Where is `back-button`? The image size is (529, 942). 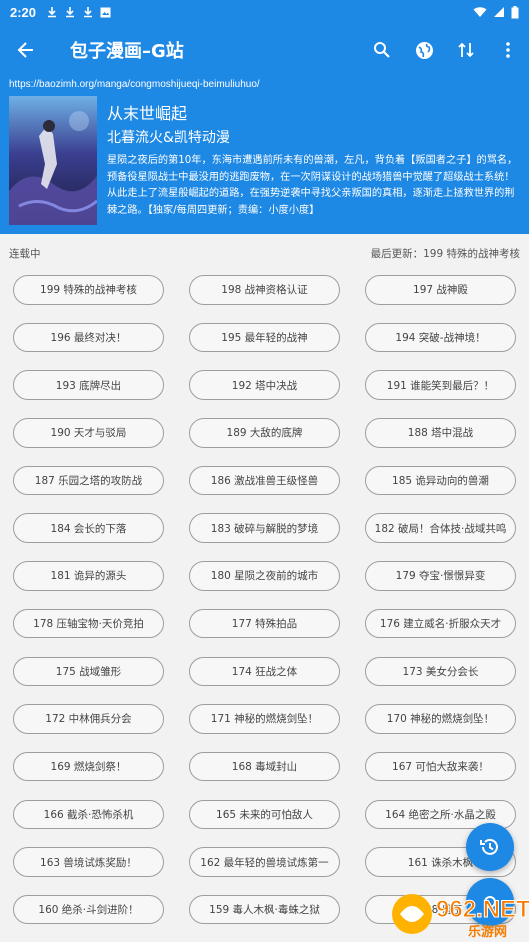
back-button is located at coordinates (26, 50).